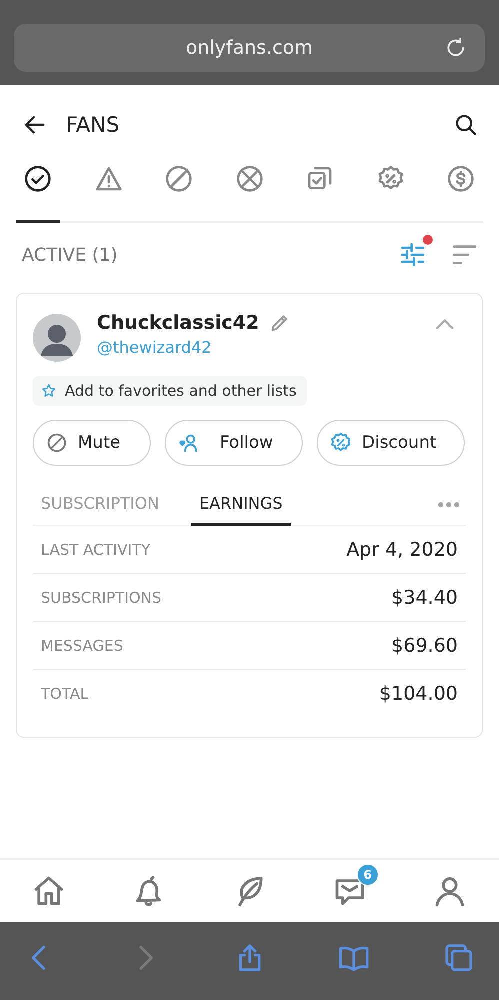 The height and width of the screenshot is (1000, 499). Describe the element at coordinates (425, 597) in the screenshot. I see `row-value: $34.40` at that location.